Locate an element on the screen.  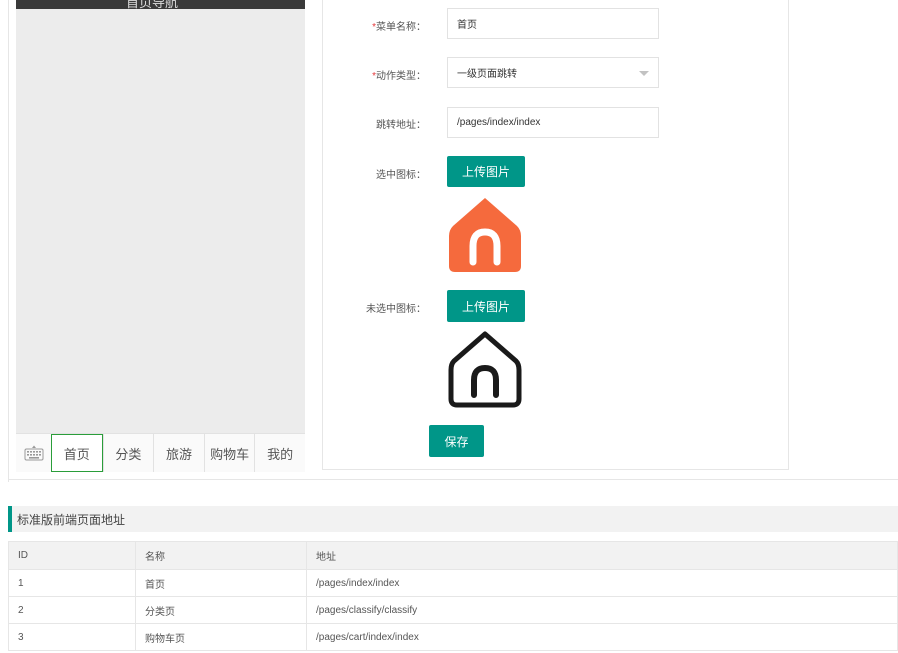
cell-id: 2 is located at coordinates (72, 610).